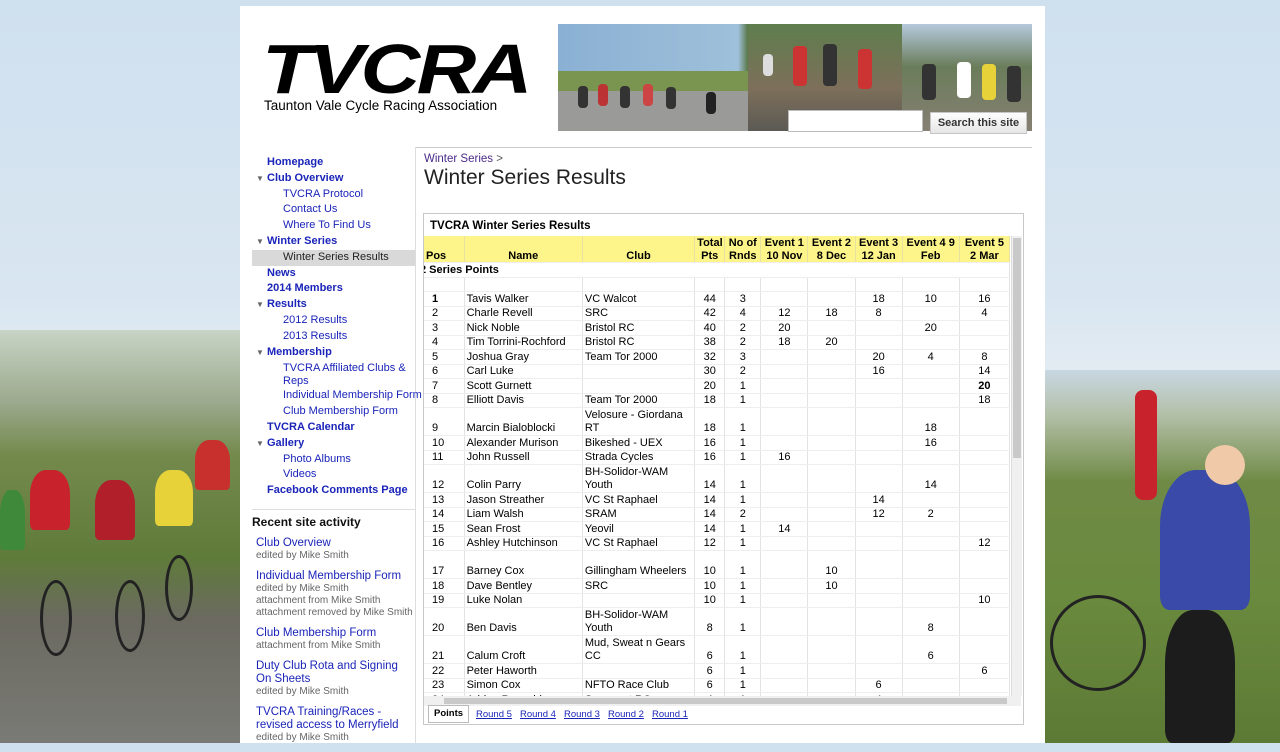 This screenshot has width=1280, height=752. What do you see at coordinates (538, 715) in the screenshot?
I see `sheet-tab-round-4: Round 4` at bounding box center [538, 715].